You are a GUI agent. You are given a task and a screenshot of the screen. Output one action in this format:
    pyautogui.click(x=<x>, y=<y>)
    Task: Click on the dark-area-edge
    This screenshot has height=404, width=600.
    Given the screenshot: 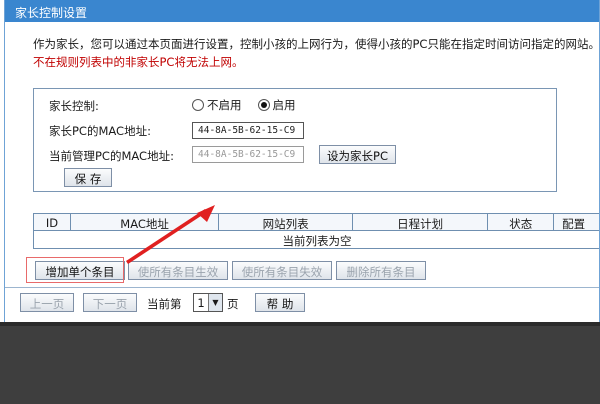 What is the action you would take?
    pyautogui.click(x=300, y=324)
    